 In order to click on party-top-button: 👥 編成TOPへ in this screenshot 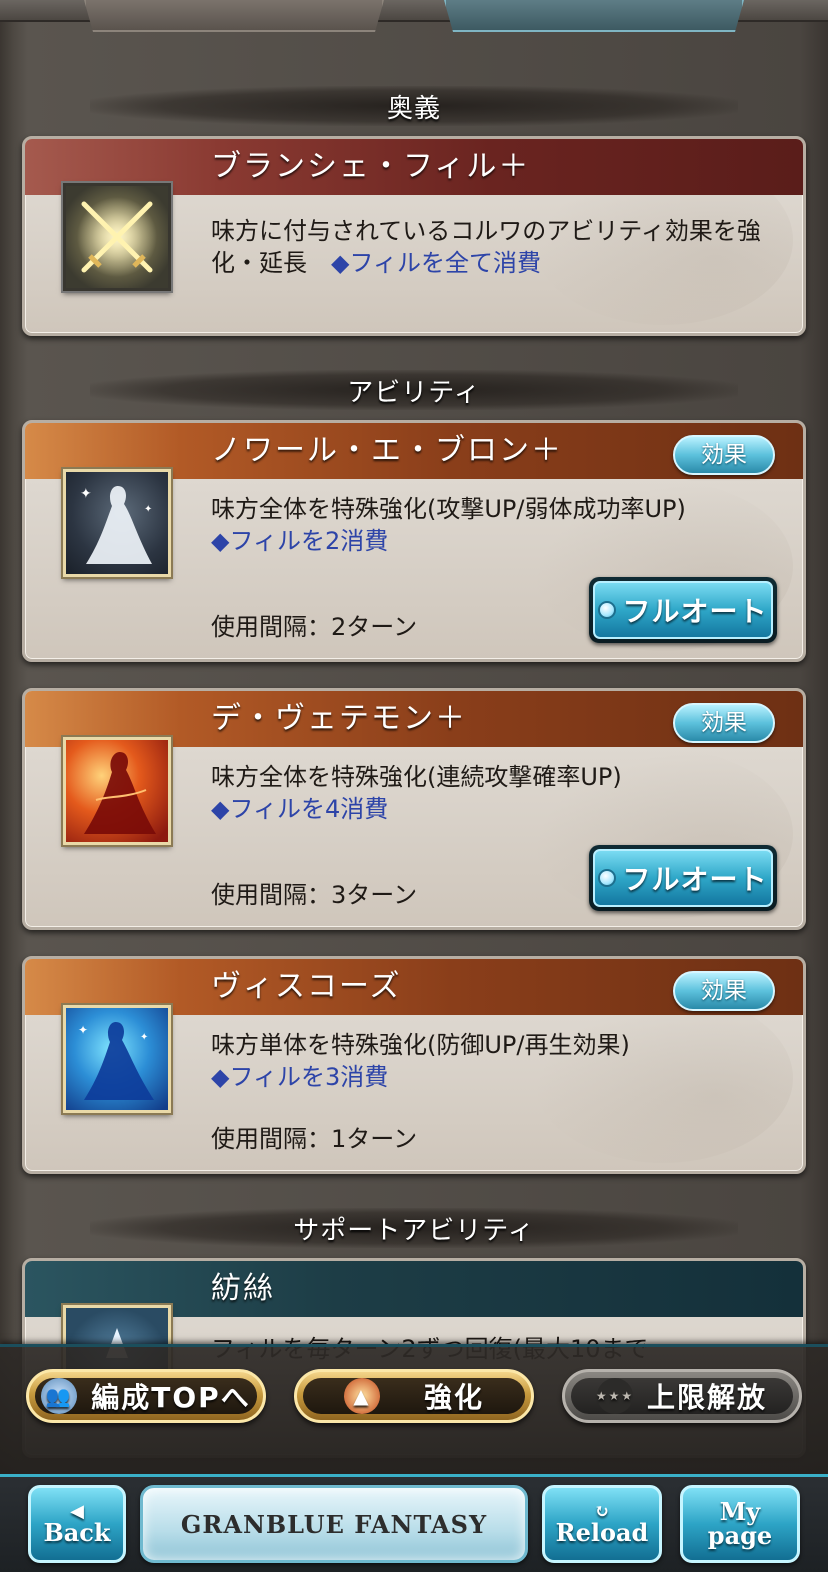, I will do `click(146, 1396)`.